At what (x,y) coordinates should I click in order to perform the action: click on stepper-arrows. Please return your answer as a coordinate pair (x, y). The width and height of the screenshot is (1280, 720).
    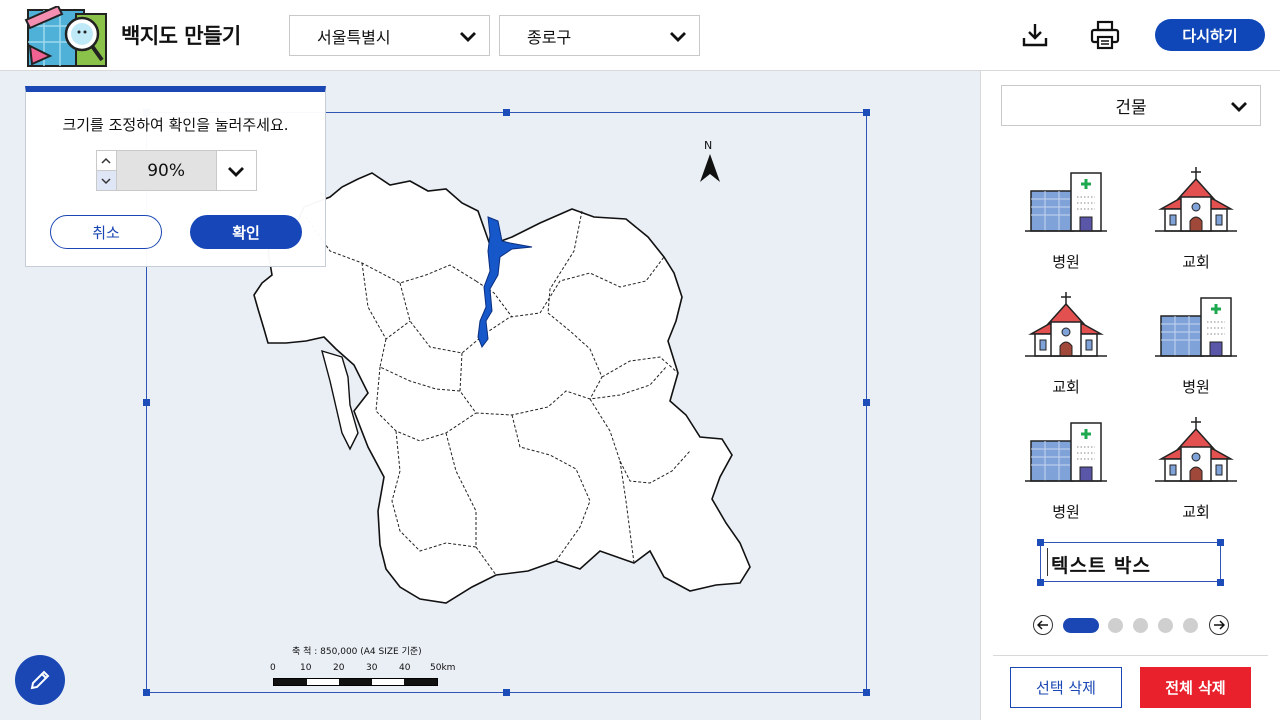
    Looking at the image, I should click on (107, 170).